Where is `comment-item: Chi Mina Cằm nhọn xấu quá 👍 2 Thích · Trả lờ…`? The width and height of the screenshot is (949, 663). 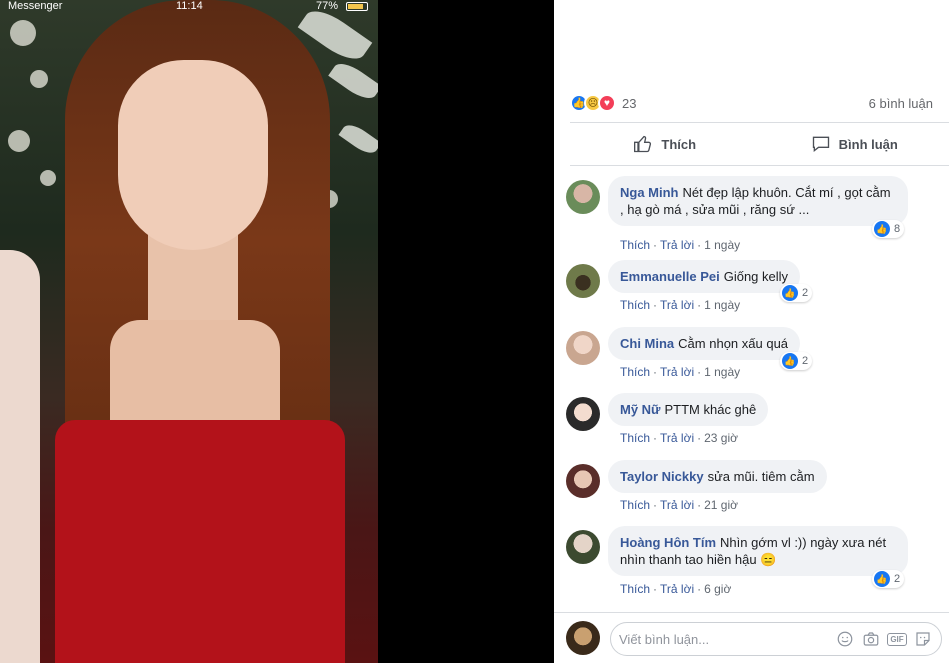
comment-item: Chi Mina Cằm nhọn xấu quá 👍 2 Thích · Trả lờ… is located at coordinates (751, 353).